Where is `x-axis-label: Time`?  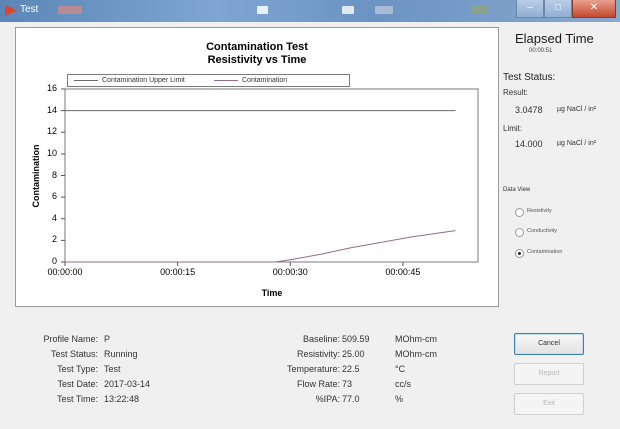 x-axis-label: Time is located at coordinates (272, 293).